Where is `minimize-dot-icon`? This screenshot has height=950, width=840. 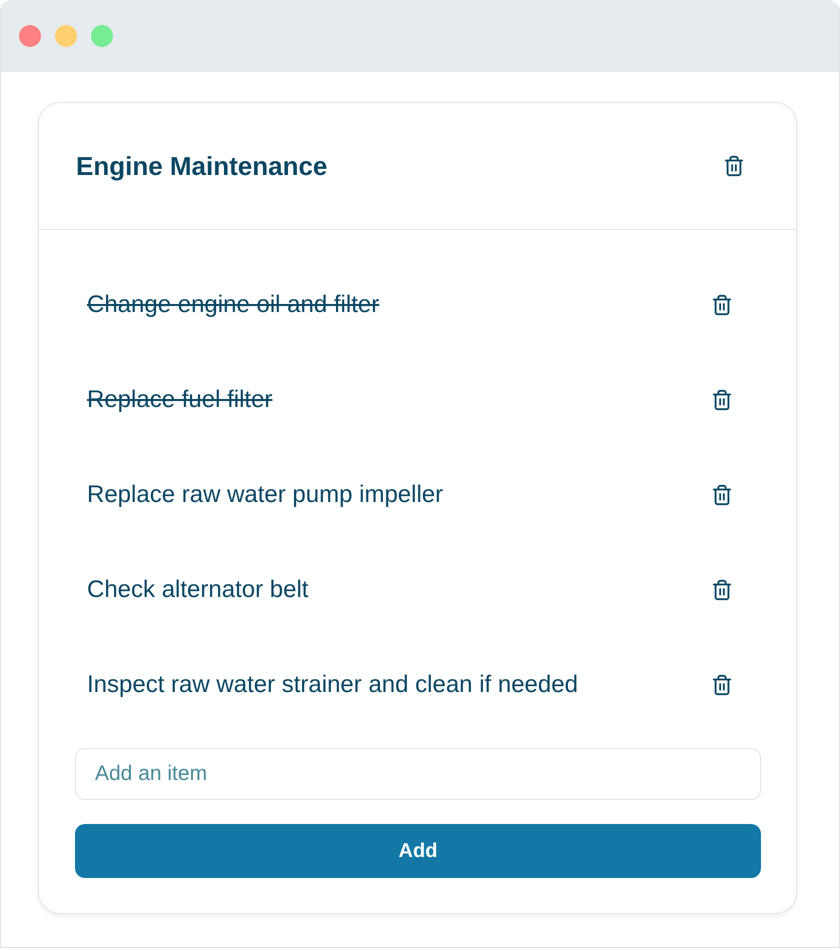
minimize-dot-icon is located at coordinates (66, 36).